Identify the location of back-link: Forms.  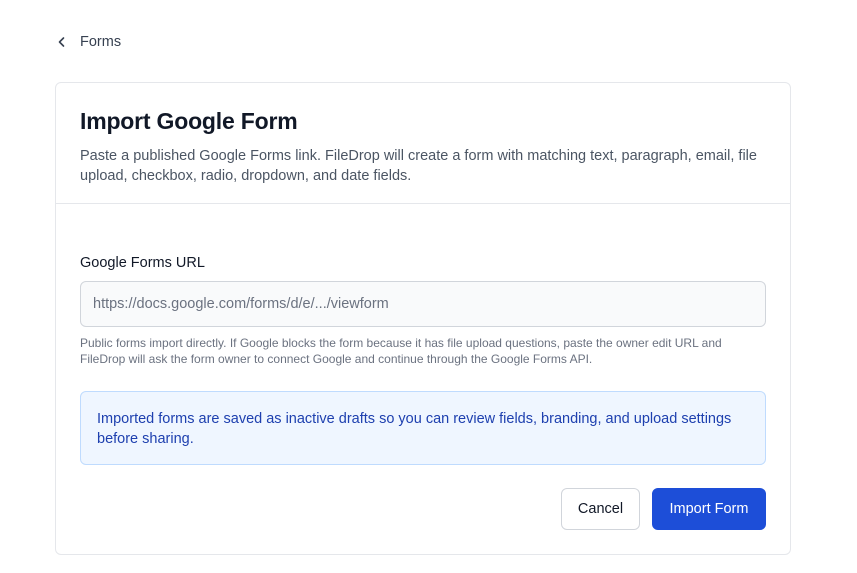
(88, 42).